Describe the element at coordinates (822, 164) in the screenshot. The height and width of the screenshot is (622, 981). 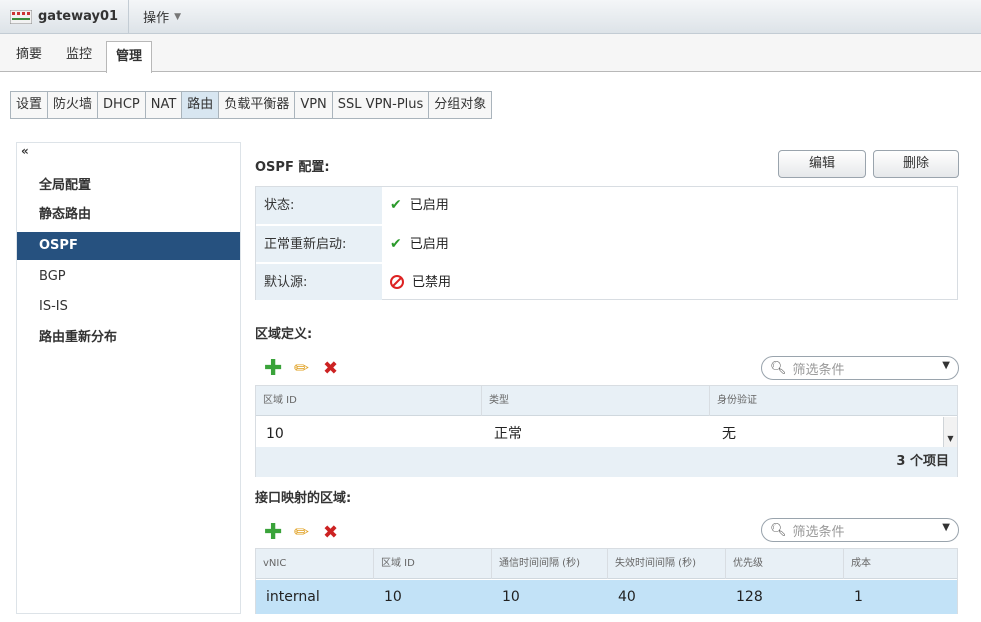
I see `edit-button: 编辑` at that location.